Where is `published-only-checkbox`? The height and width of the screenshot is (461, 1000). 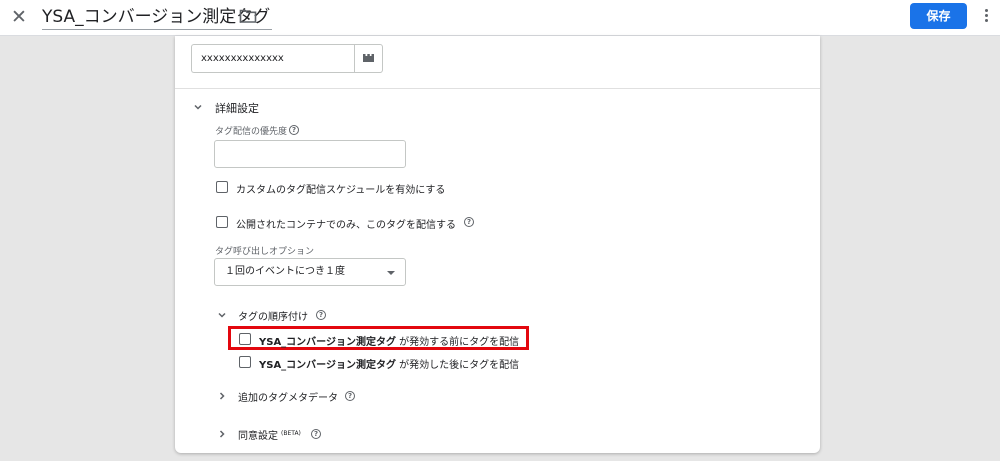 published-only-checkbox is located at coordinates (222, 222).